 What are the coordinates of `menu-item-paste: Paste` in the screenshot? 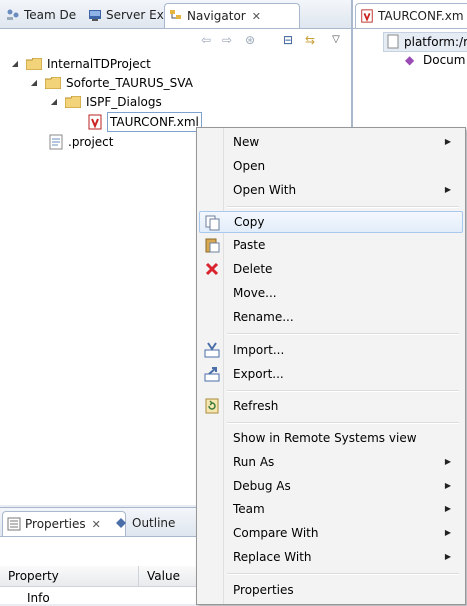 It's located at (330, 245).